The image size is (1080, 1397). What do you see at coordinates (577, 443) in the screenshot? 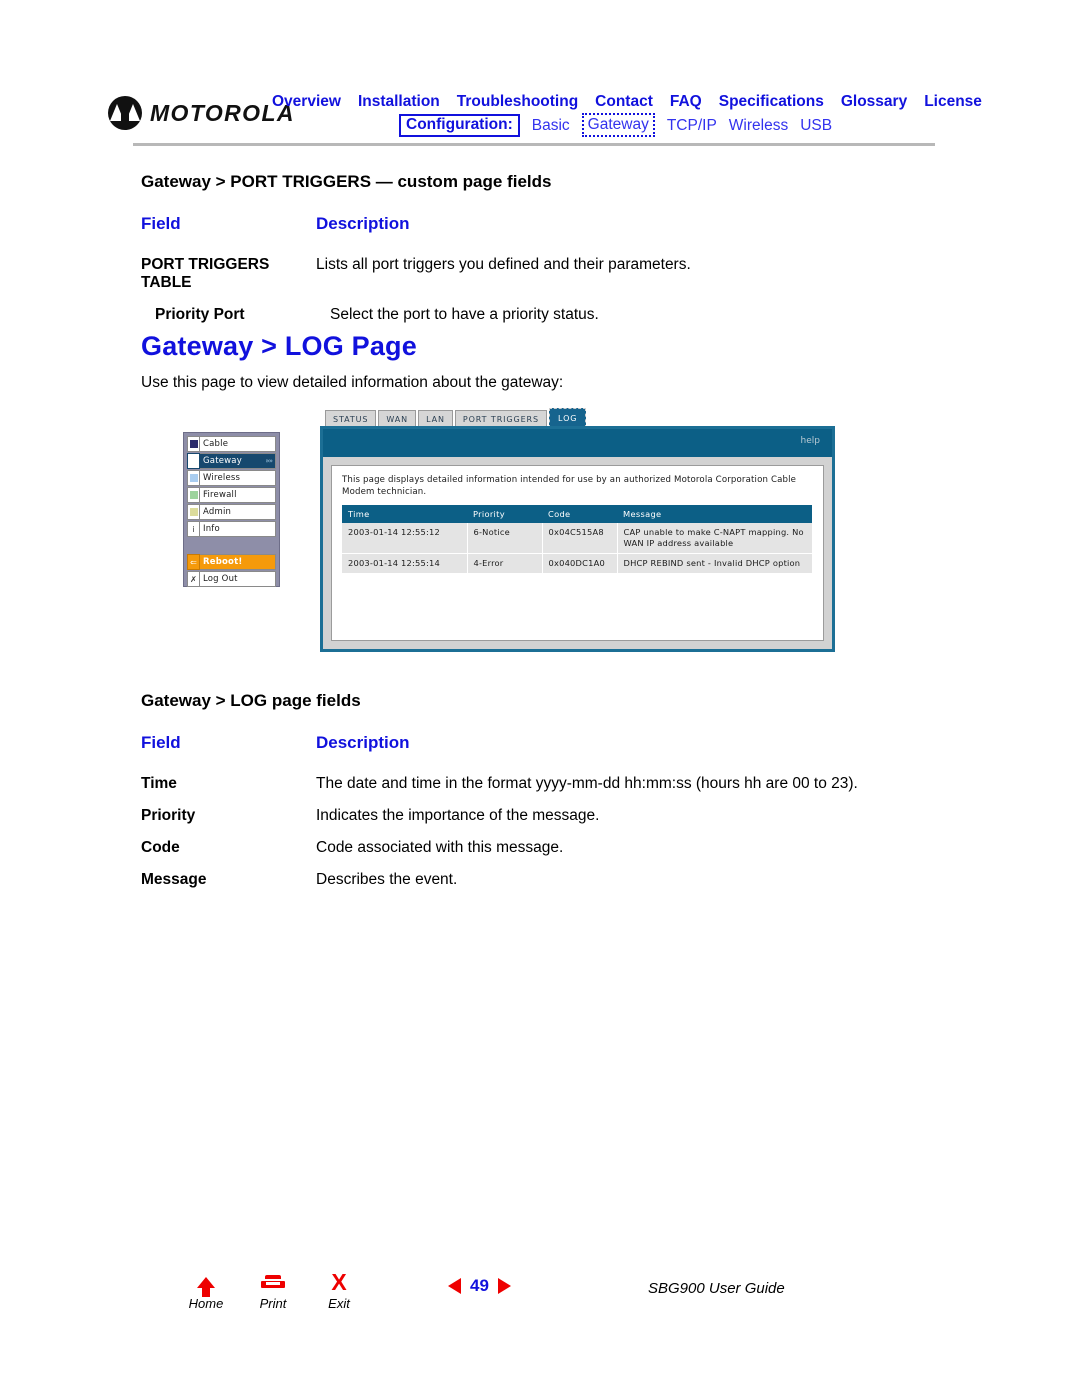
I see `panel-titlebar: help` at bounding box center [577, 443].